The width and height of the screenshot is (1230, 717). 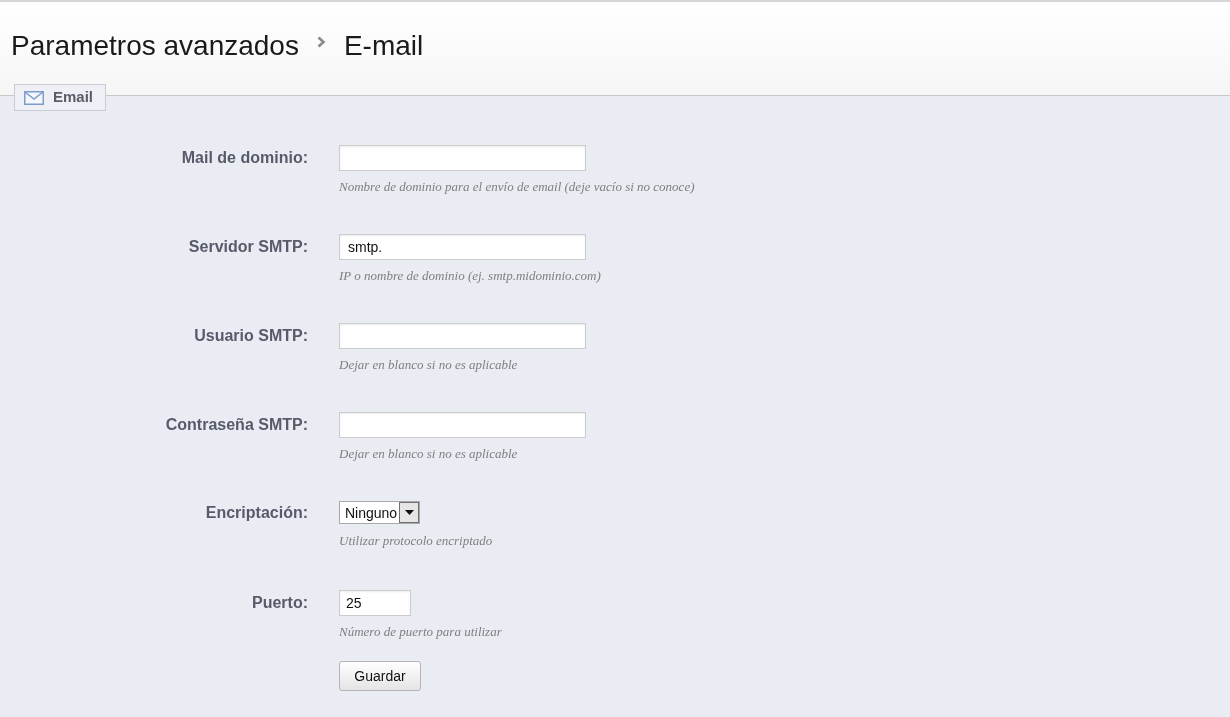 I want to click on field-label: Usuario SMTP:, so click(x=251, y=336).